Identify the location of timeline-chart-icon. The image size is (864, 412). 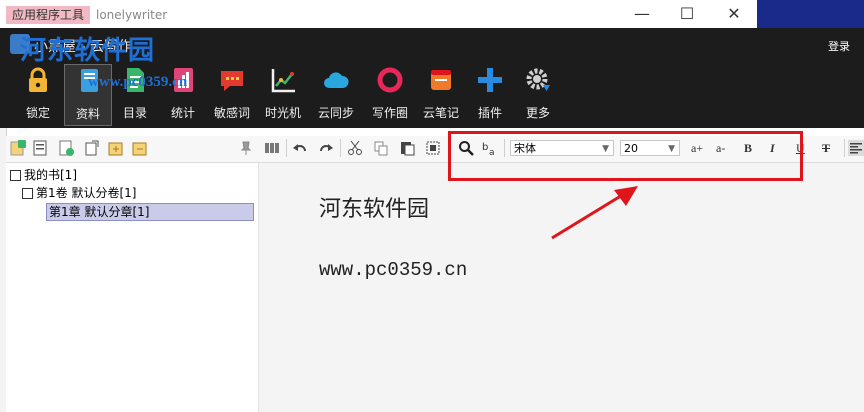
(283, 81).